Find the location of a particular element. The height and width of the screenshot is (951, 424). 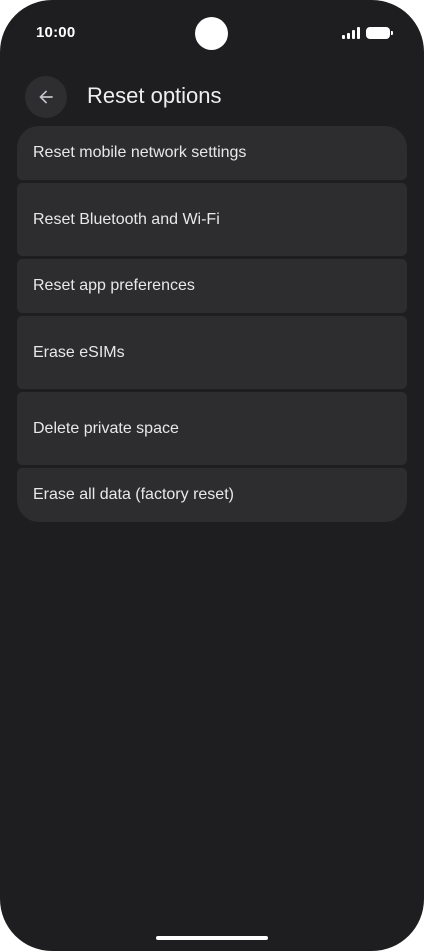

option-label: Reset mobile network settings is located at coordinates (140, 152).